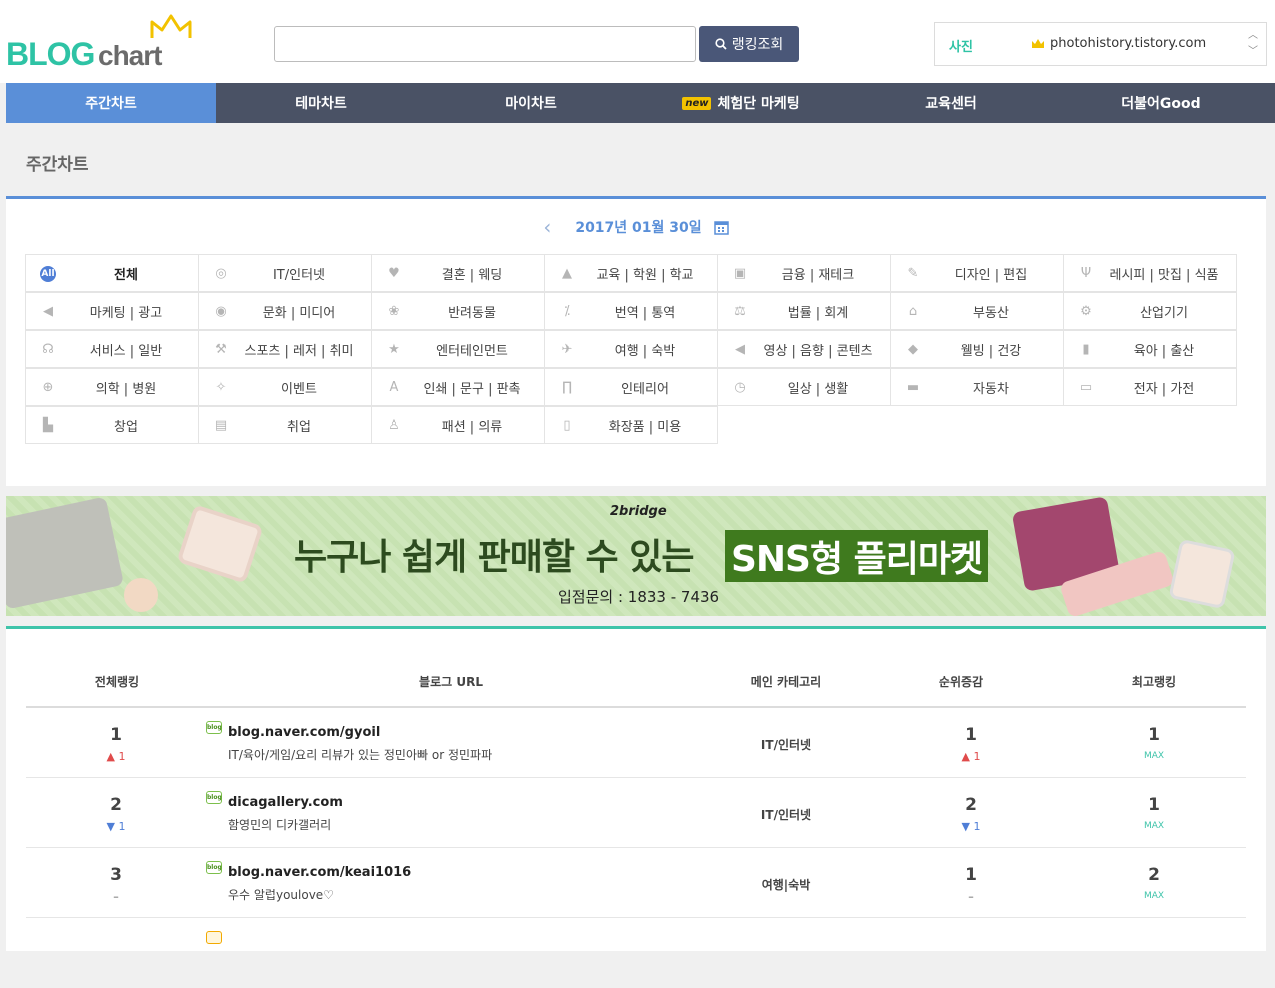  Describe the element at coordinates (112, 425) in the screenshot. I see `category-item: ▙ 창업` at that location.